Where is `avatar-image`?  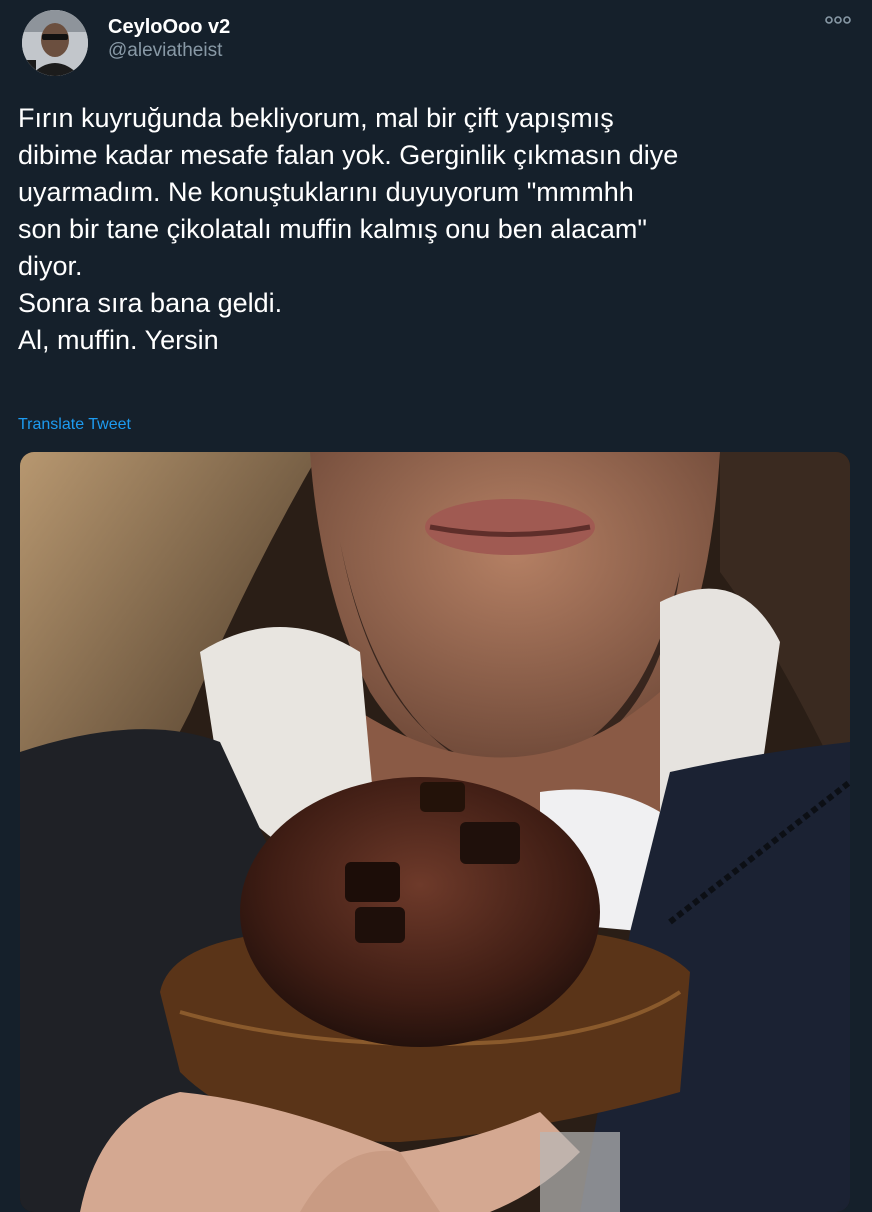
avatar-image is located at coordinates (55, 43).